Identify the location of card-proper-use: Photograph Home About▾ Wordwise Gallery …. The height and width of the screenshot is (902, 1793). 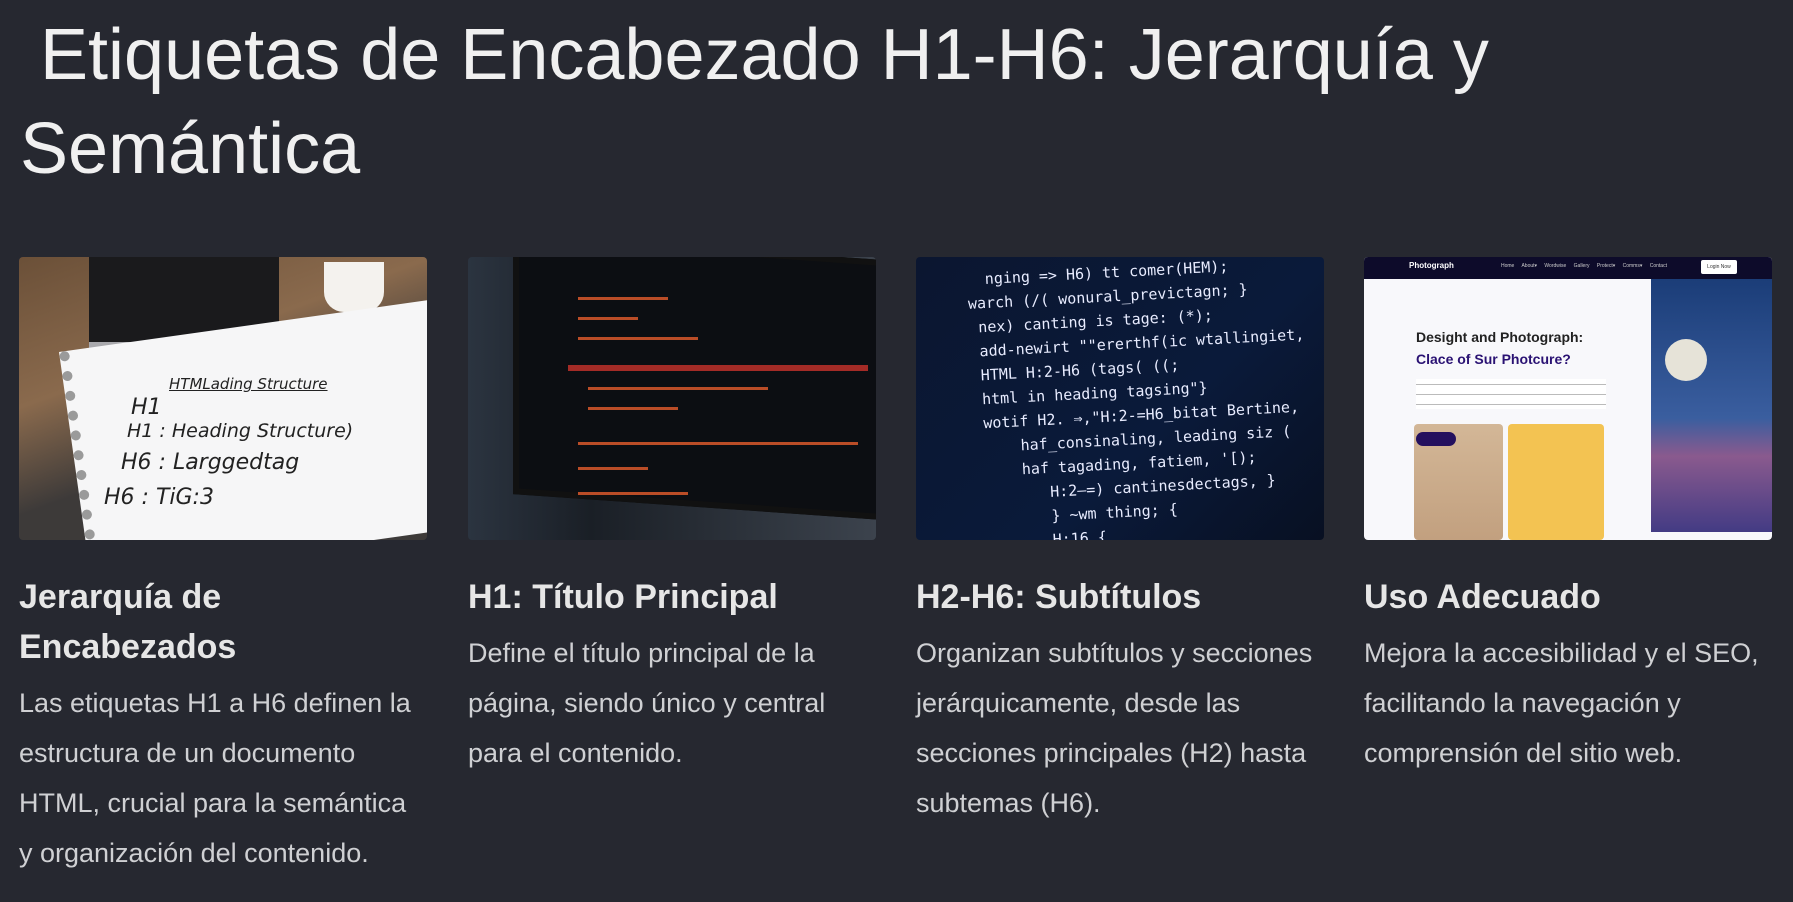
(1568, 517).